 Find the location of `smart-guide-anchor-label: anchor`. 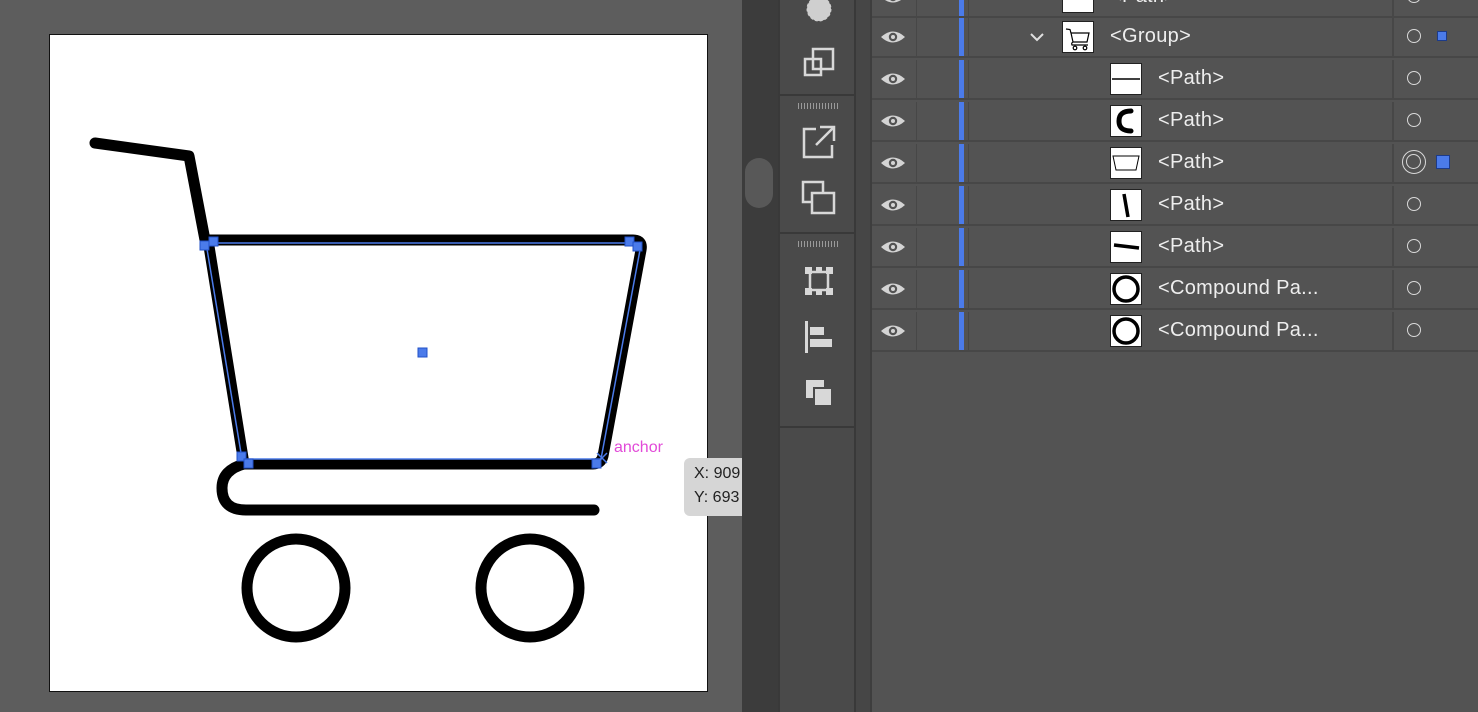

smart-guide-anchor-label: anchor is located at coordinates (638, 447).